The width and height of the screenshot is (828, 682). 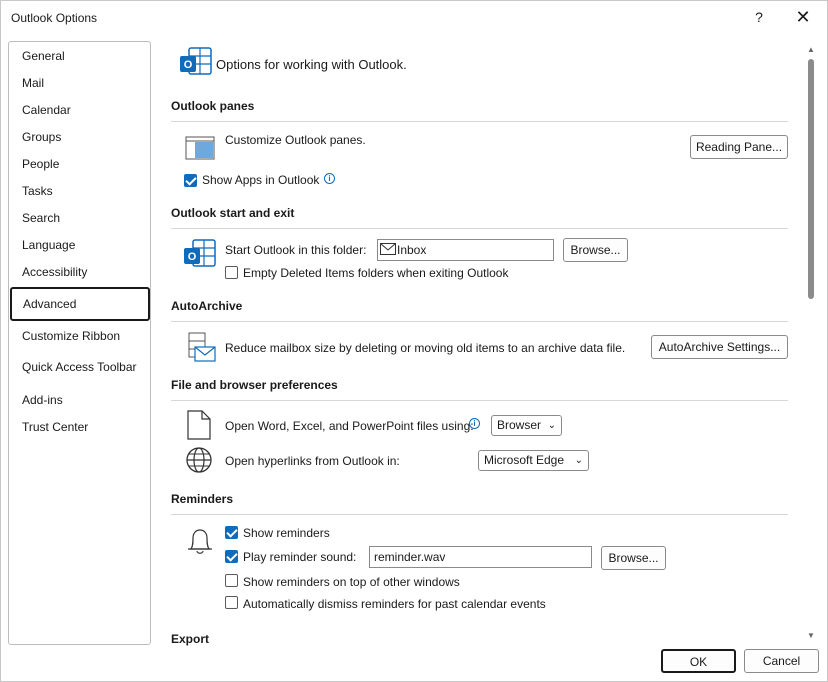 I want to click on nav-item-search: Search, so click(x=41, y=218).